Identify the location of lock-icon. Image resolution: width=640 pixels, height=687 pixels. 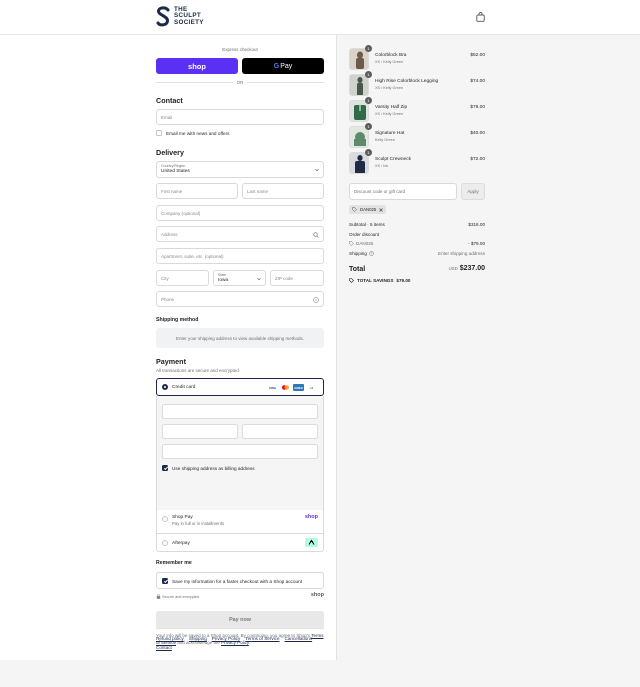
(158, 596).